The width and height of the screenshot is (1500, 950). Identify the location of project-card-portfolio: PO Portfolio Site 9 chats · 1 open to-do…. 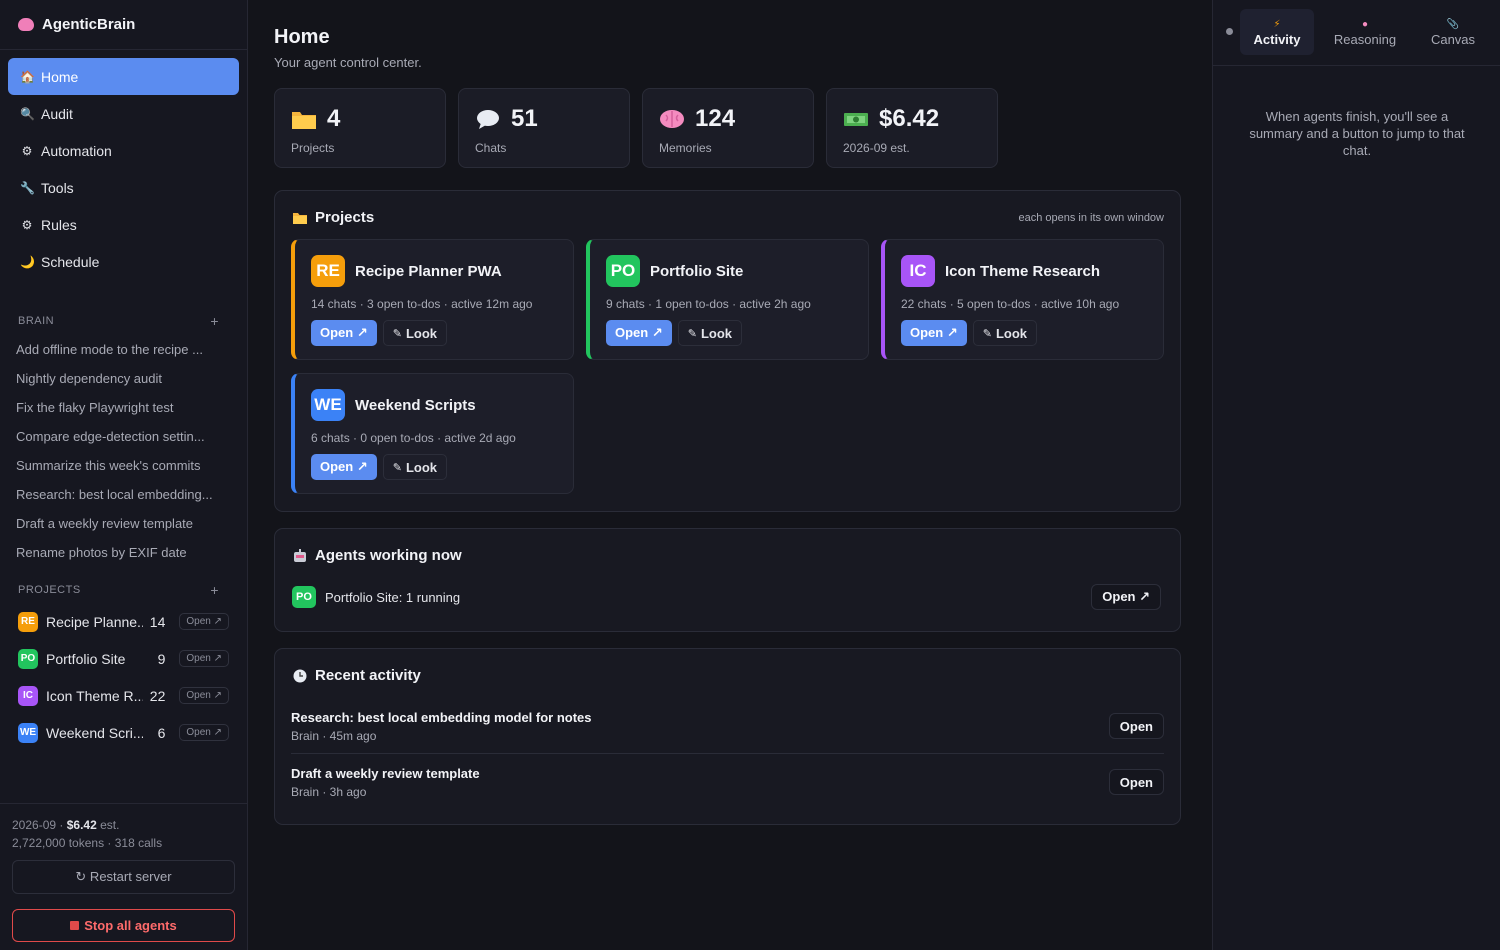
(727, 299).